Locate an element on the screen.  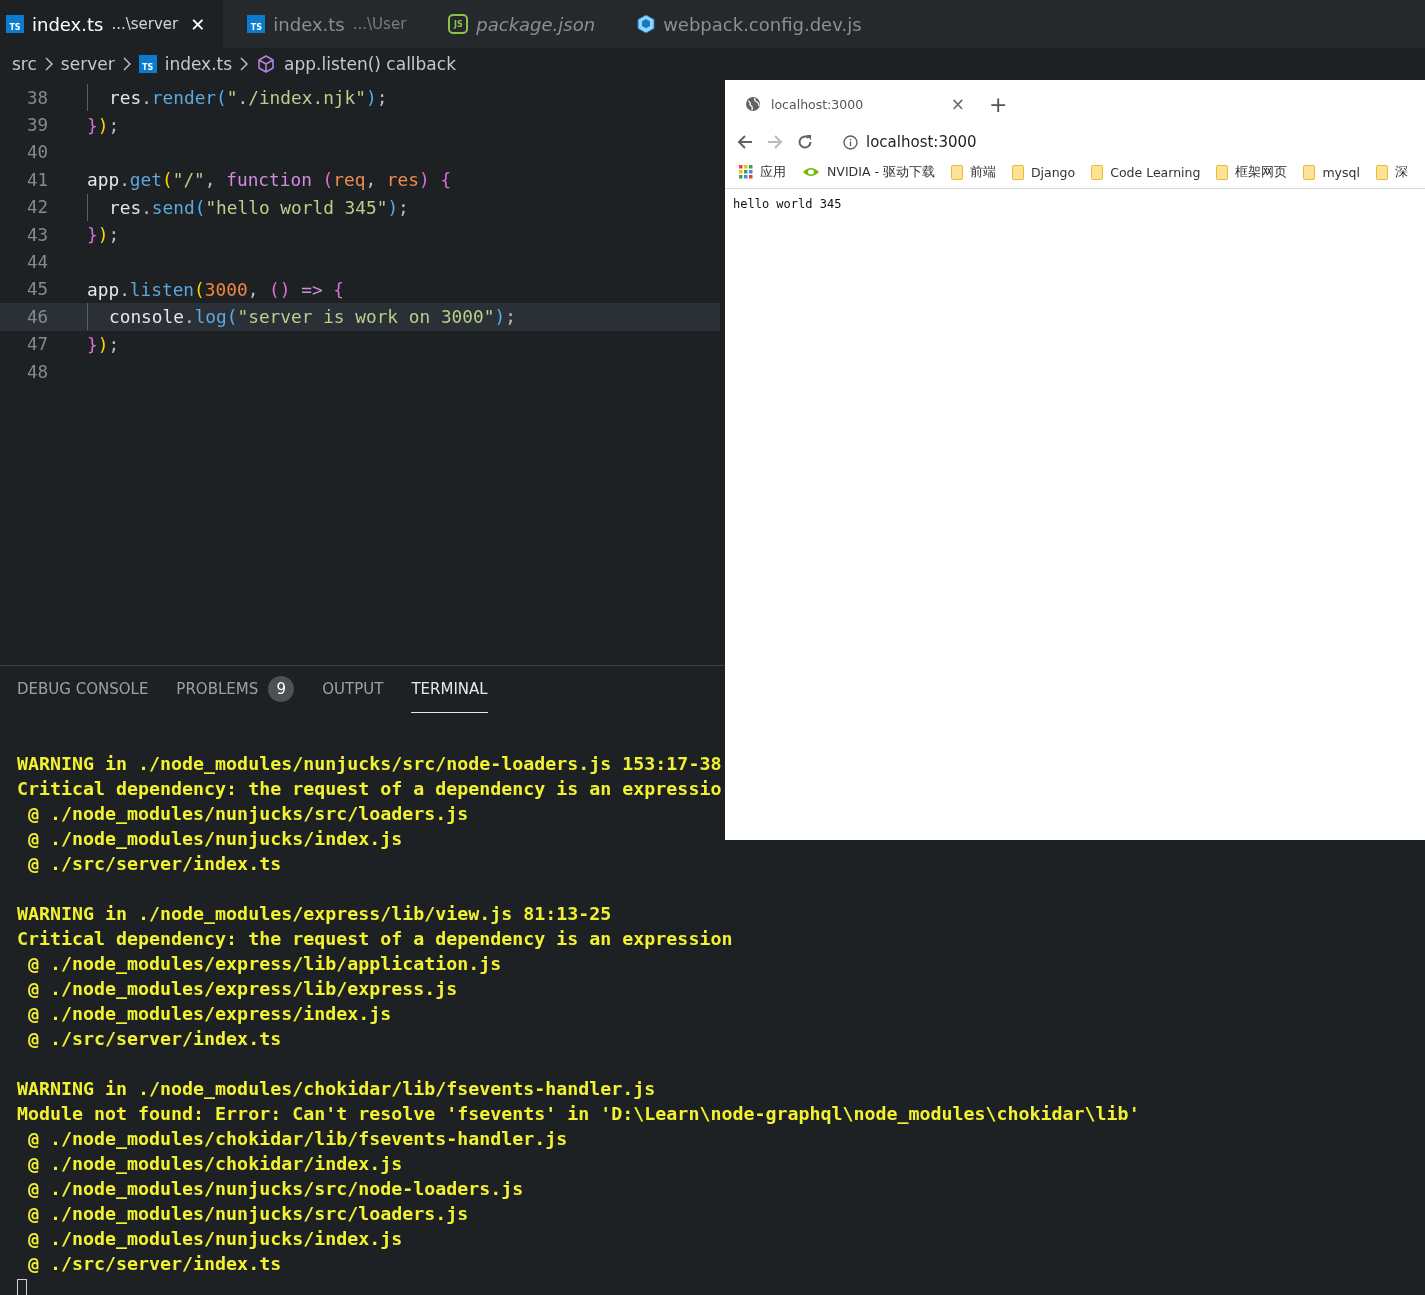
tab-label: TERMINAL is located at coordinates (449, 689).